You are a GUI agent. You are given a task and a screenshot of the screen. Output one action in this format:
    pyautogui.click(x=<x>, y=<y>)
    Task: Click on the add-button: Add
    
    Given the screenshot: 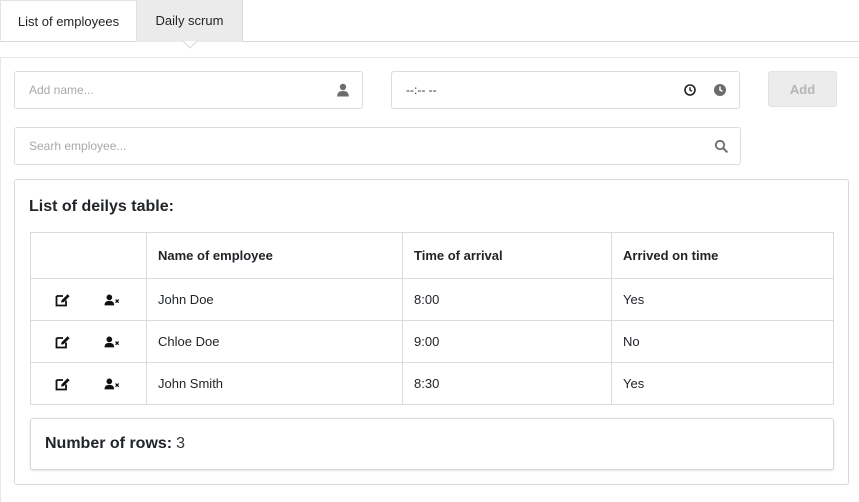 What is the action you would take?
    pyautogui.click(x=802, y=89)
    